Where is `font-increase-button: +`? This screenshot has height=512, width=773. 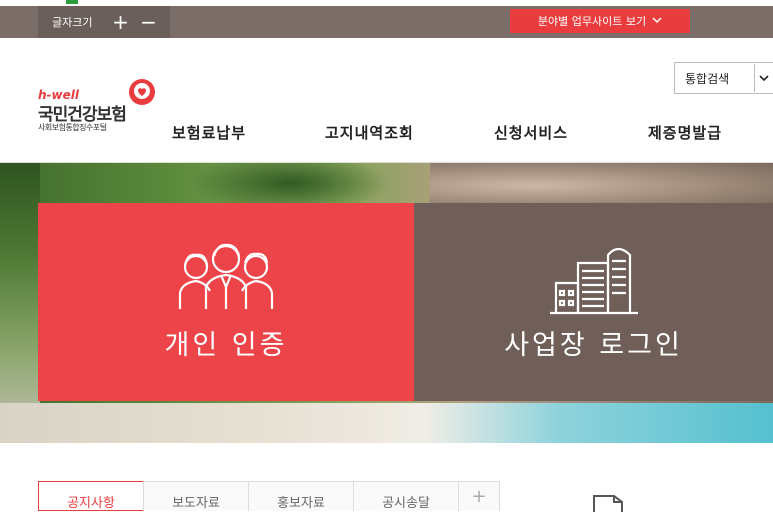
font-increase-button: + is located at coordinates (120, 22).